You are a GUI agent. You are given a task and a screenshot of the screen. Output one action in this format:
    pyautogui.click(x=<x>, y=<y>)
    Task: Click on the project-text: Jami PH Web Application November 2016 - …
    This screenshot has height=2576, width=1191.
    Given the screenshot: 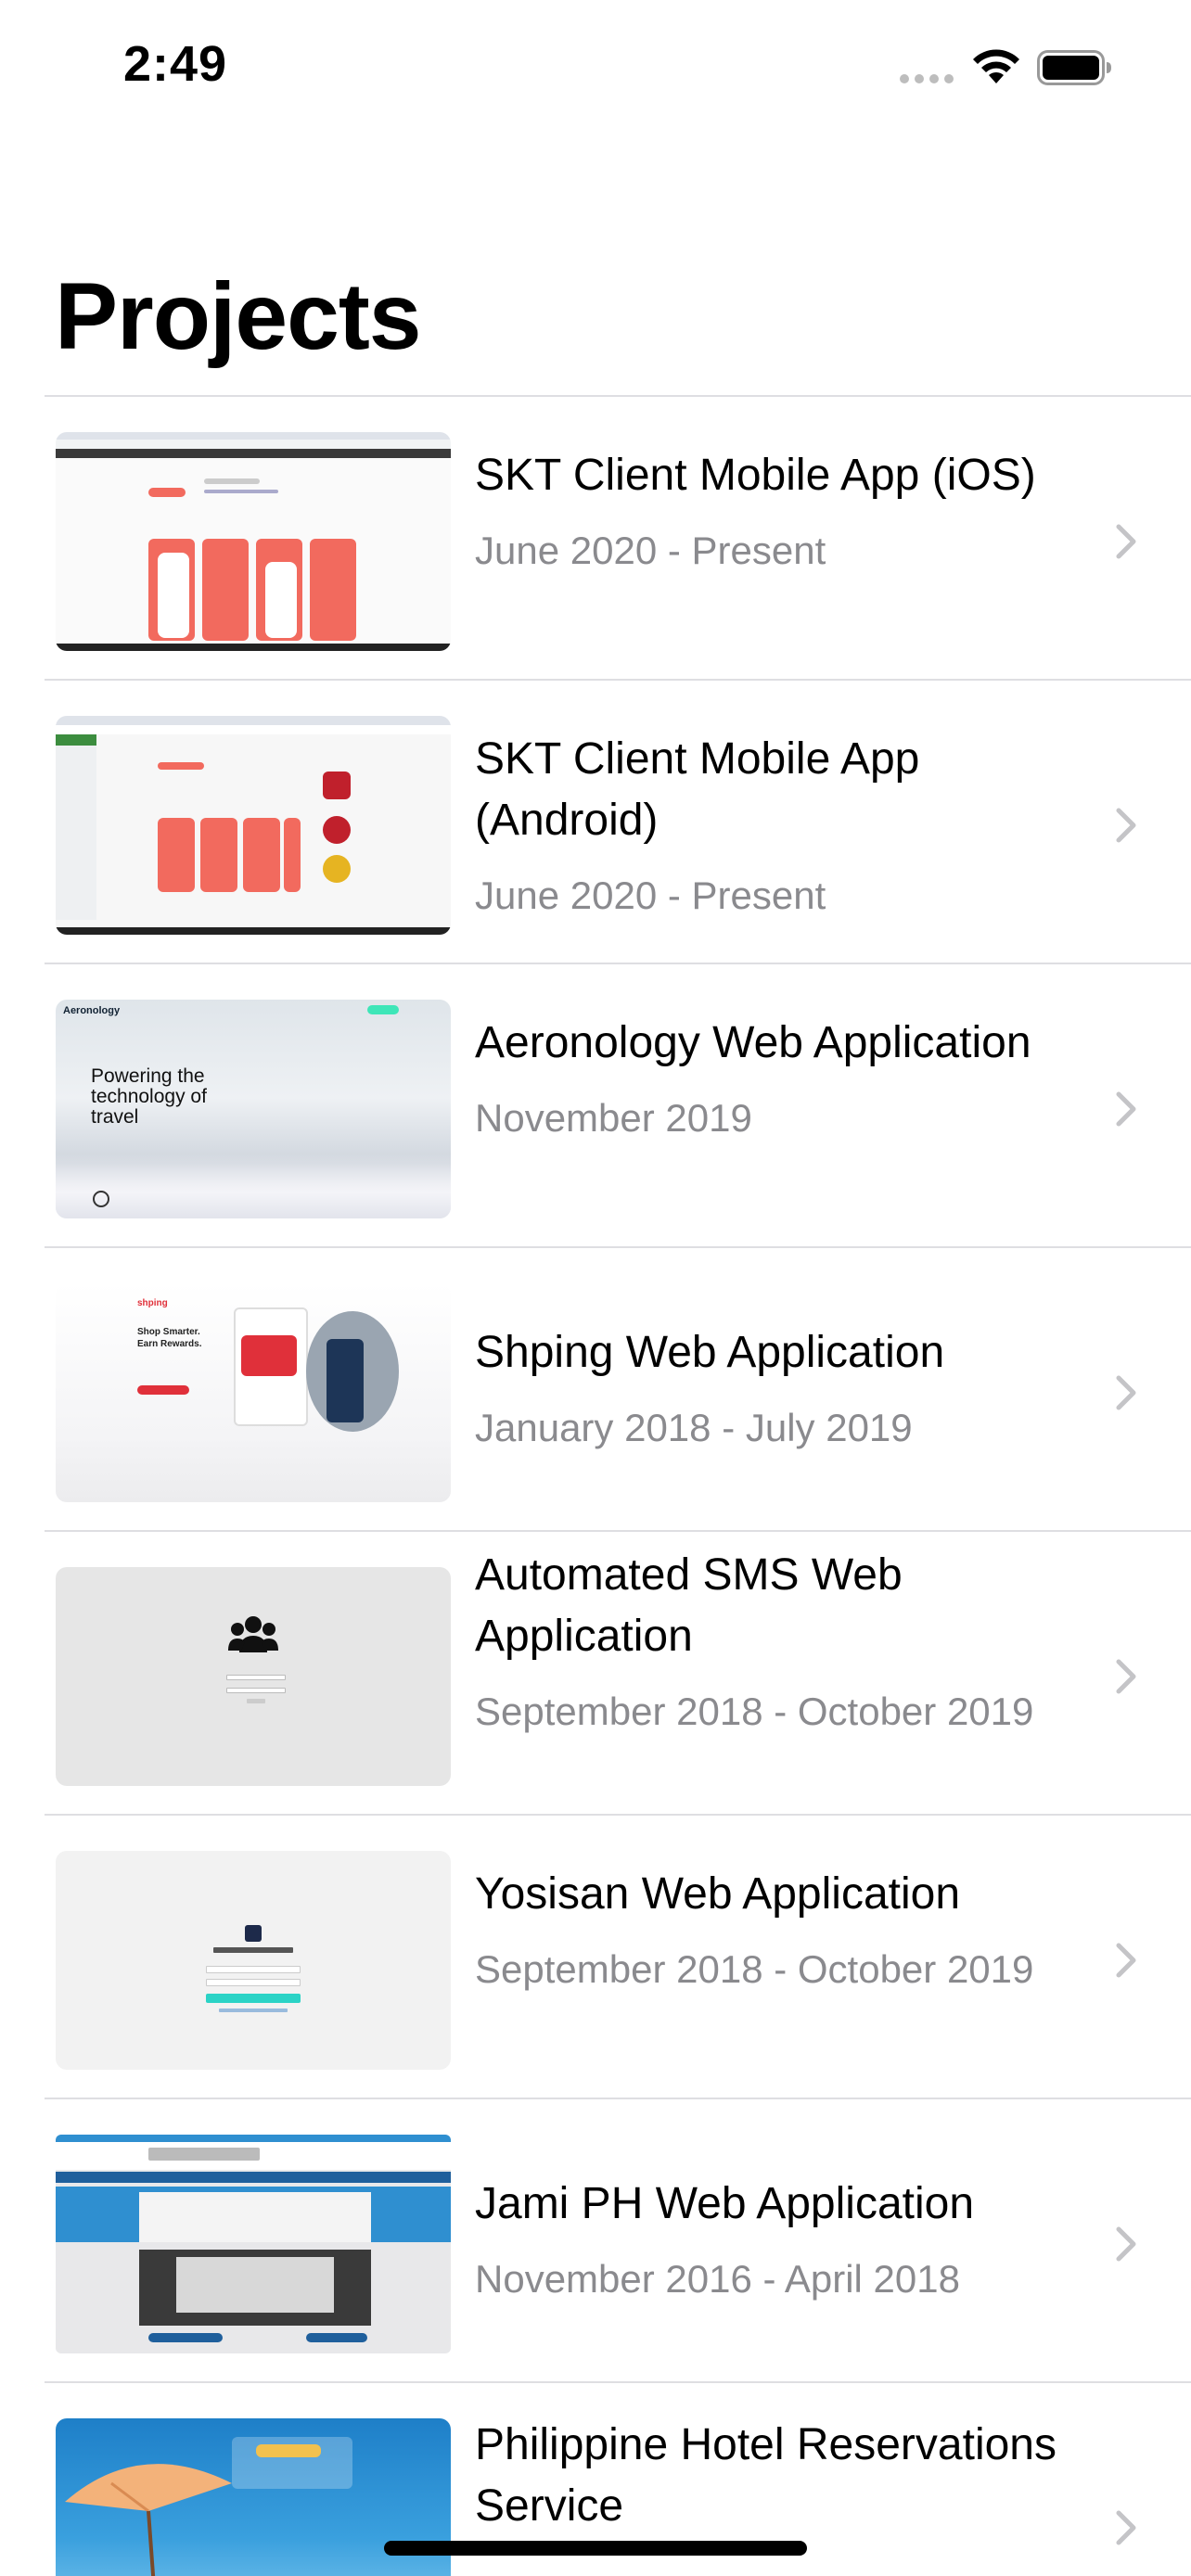 What is the action you would take?
    pyautogui.click(x=790, y=2240)
    